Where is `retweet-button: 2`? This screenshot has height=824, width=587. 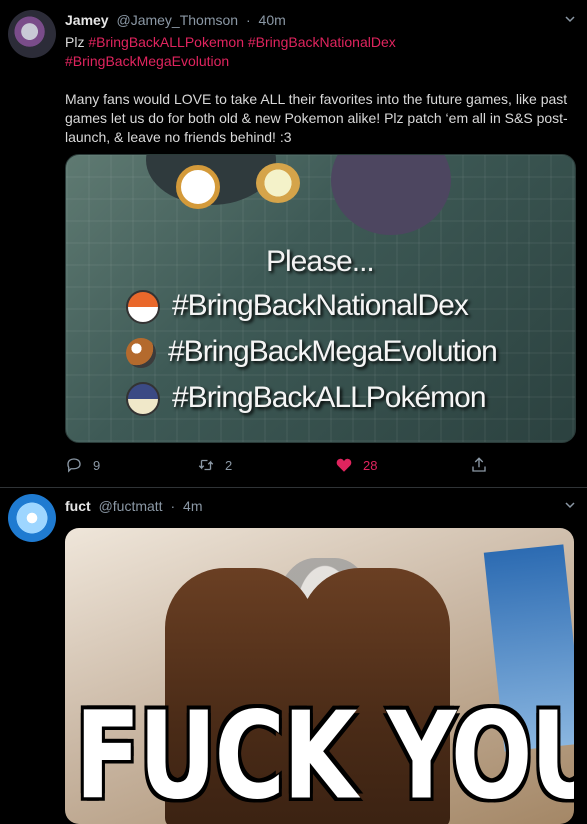
retweet-button: 2 is located at coordinates (214, 465).